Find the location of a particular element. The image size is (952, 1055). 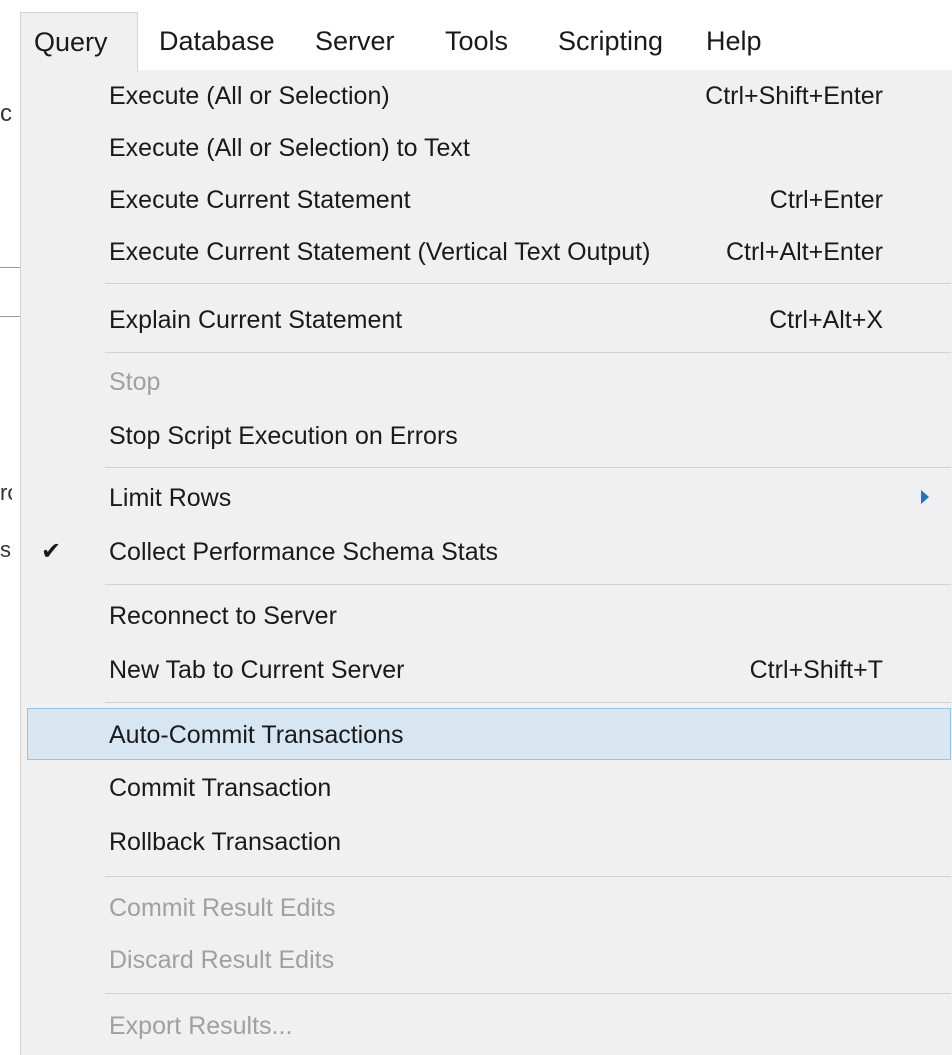

menu-item-execute-all-to-text: Execute (All or Selection) to Text is located at coordinates (486, 148).